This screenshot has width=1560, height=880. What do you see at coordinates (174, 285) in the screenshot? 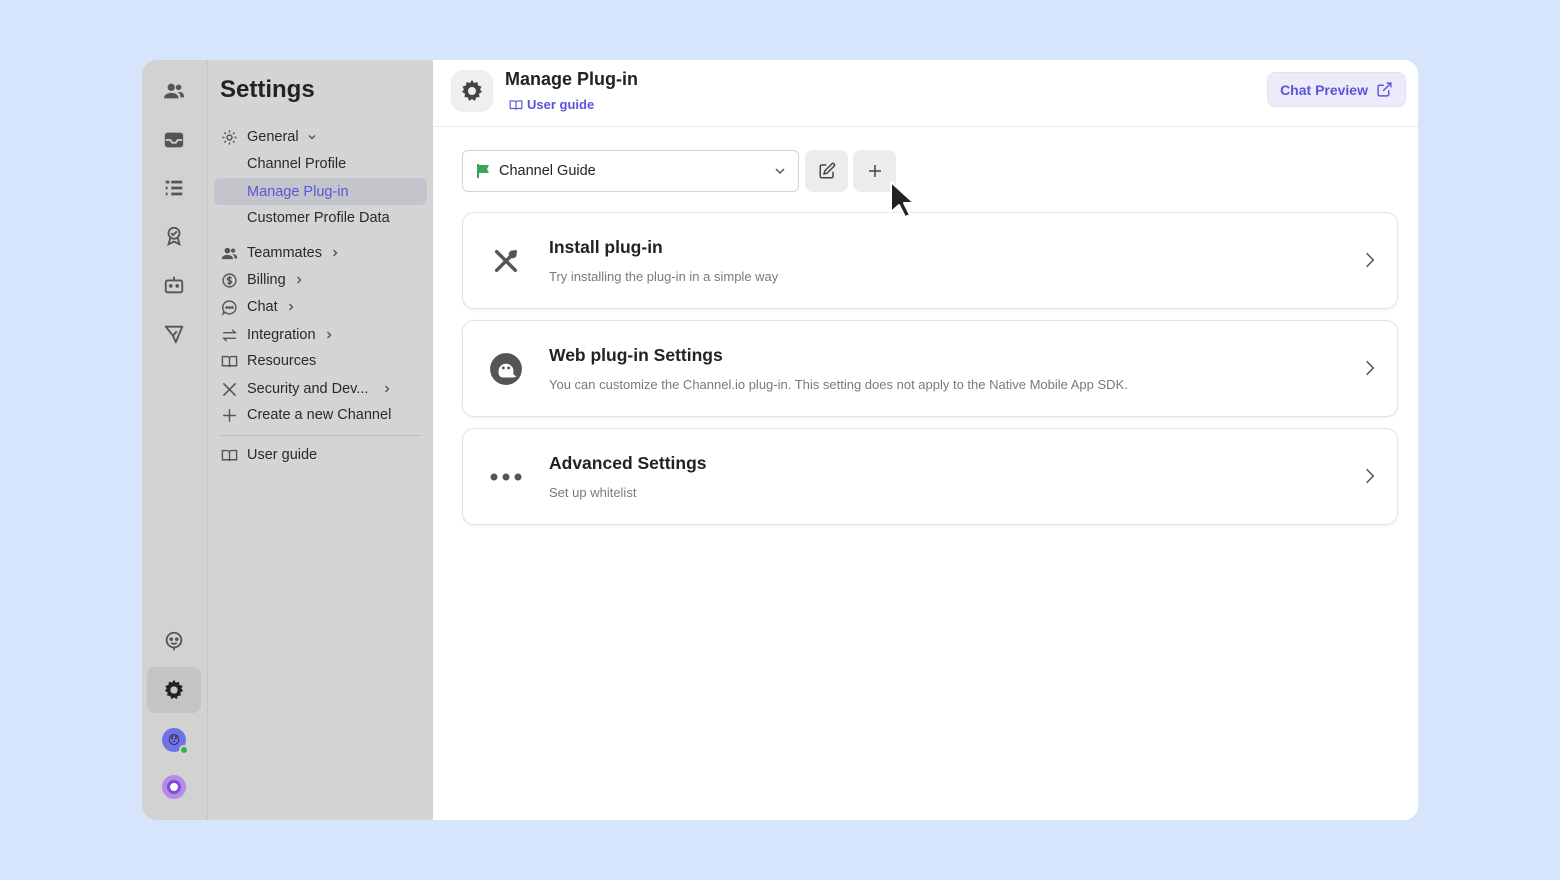
I see `bot-icon` at bounding box center [174, 285].